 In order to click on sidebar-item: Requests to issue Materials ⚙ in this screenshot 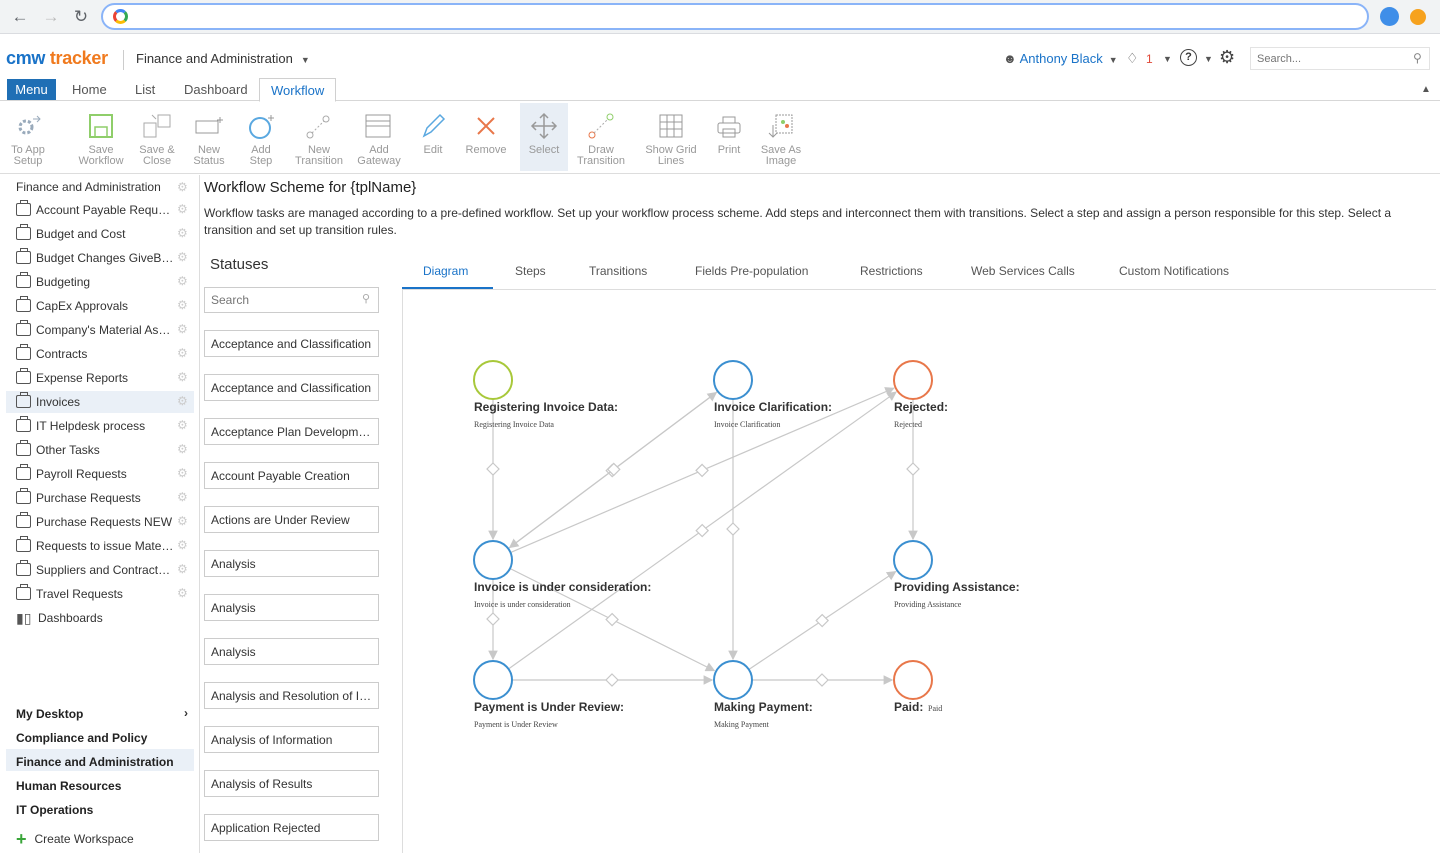, I will do `click(100, 546)`.